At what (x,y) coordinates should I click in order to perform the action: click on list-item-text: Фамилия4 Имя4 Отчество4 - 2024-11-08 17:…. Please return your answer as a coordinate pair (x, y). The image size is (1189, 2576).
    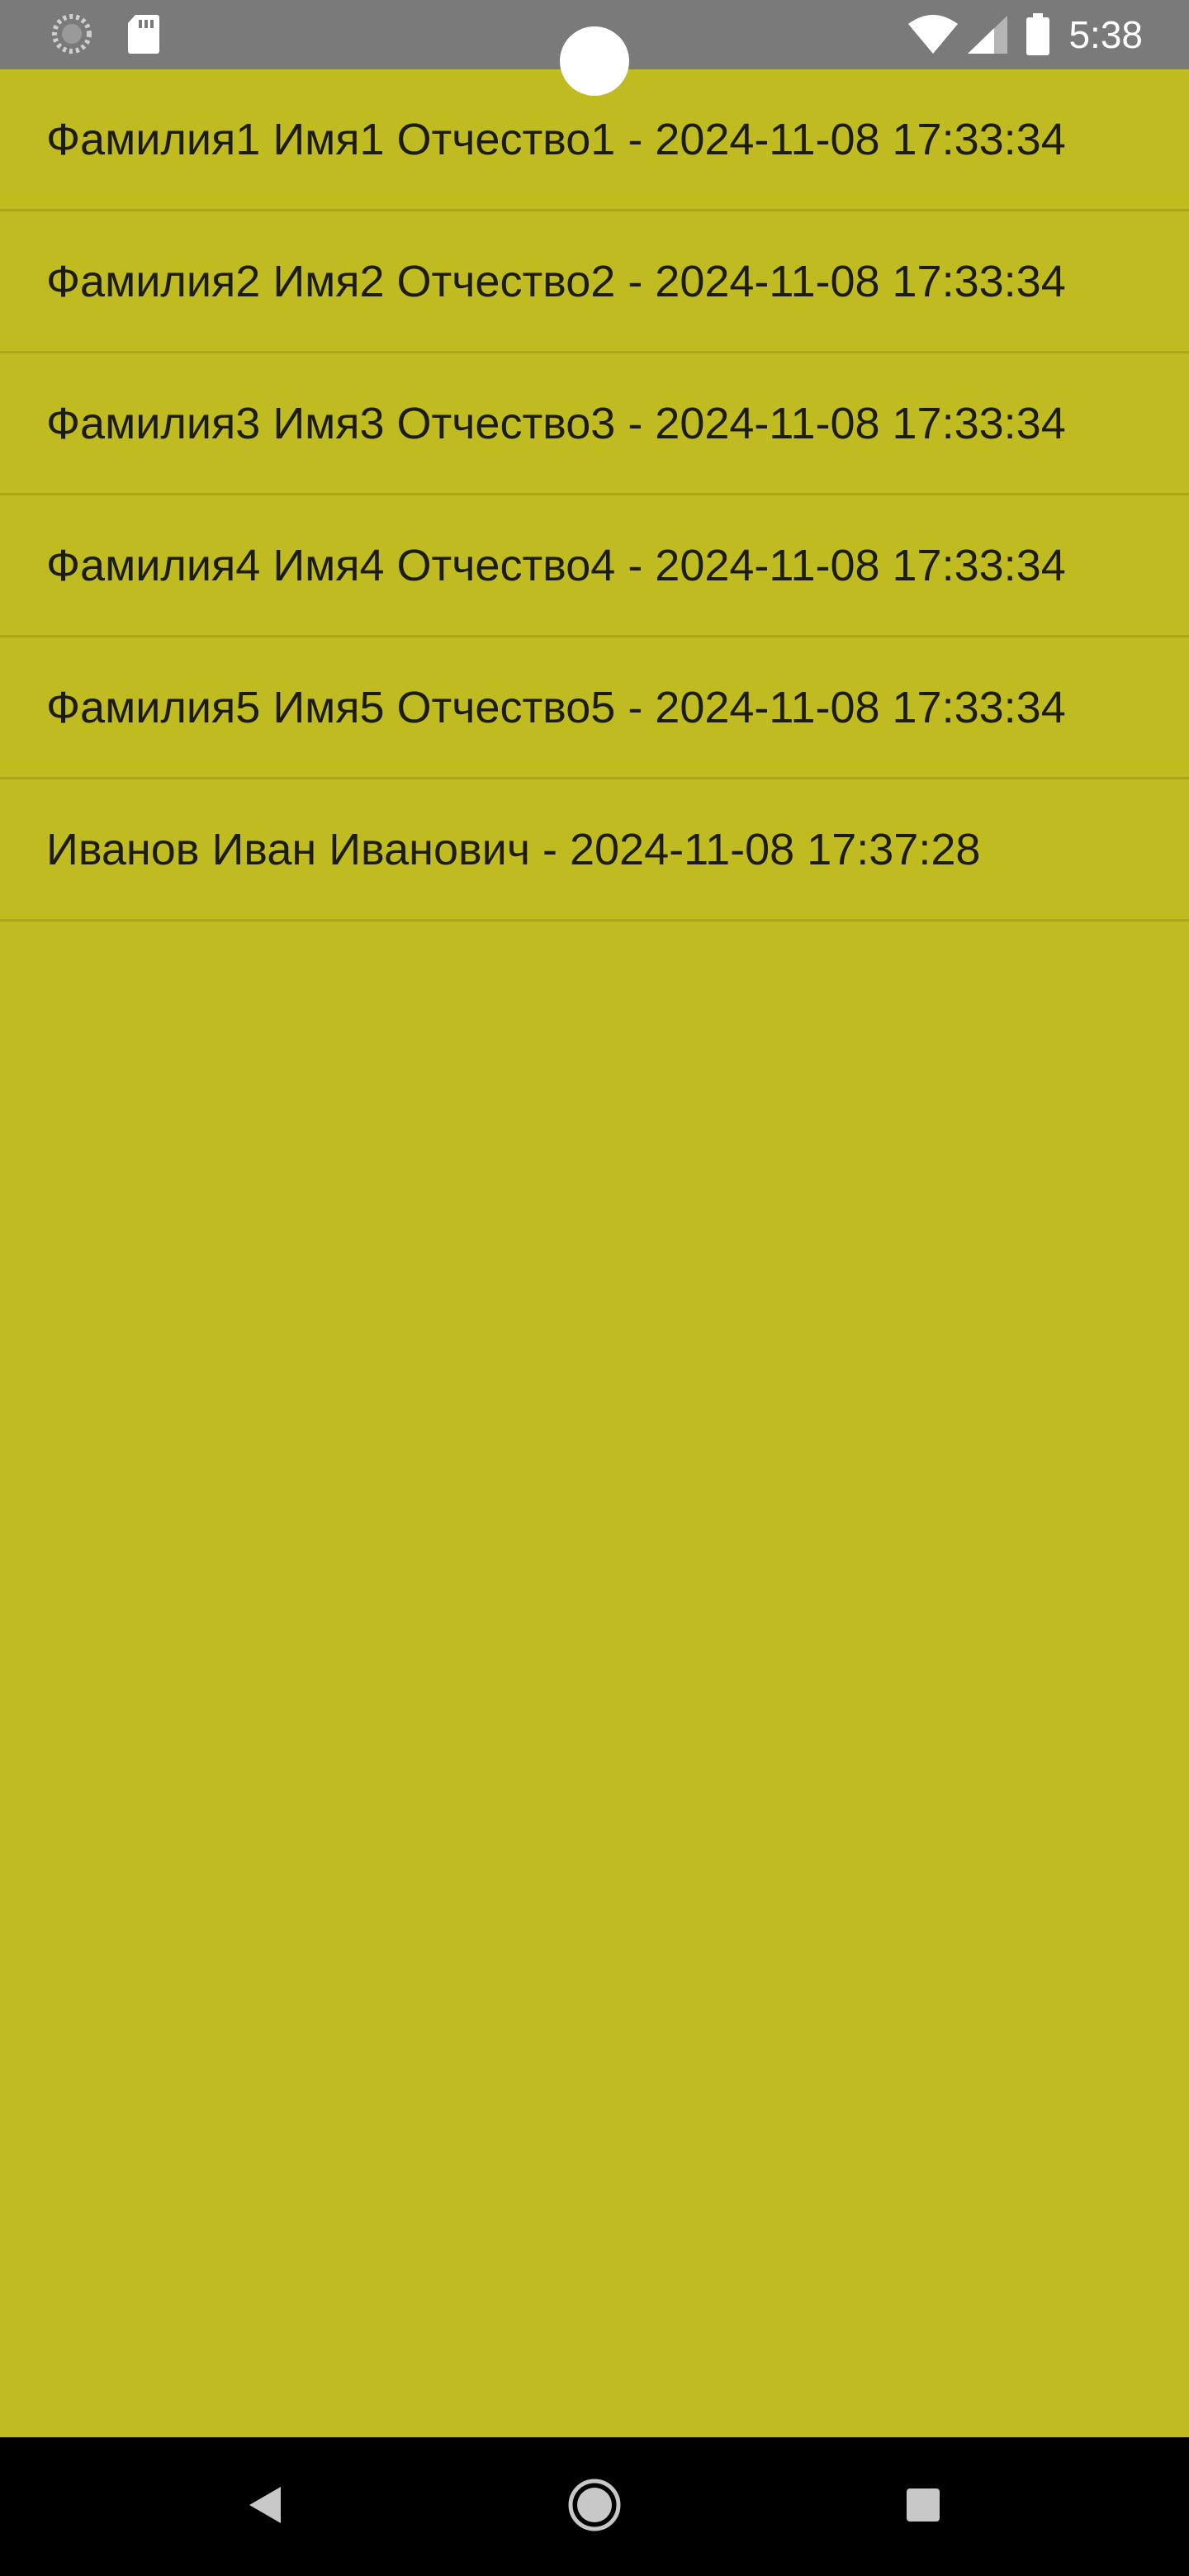
    Looking at the image, I should click on (556, 565).